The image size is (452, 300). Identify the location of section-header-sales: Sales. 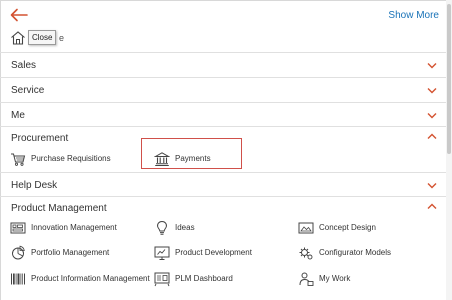
(223, 65).